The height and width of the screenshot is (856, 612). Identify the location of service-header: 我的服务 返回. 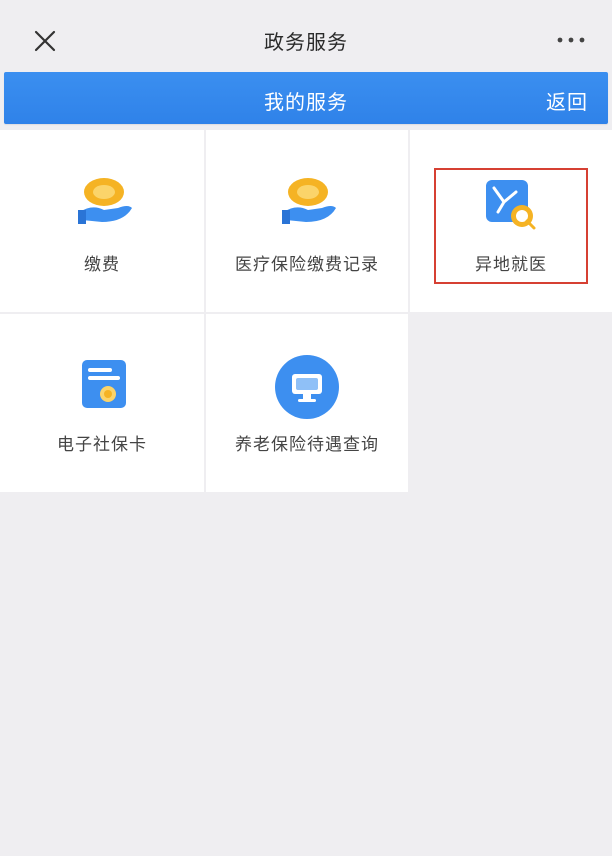
(306, 98).